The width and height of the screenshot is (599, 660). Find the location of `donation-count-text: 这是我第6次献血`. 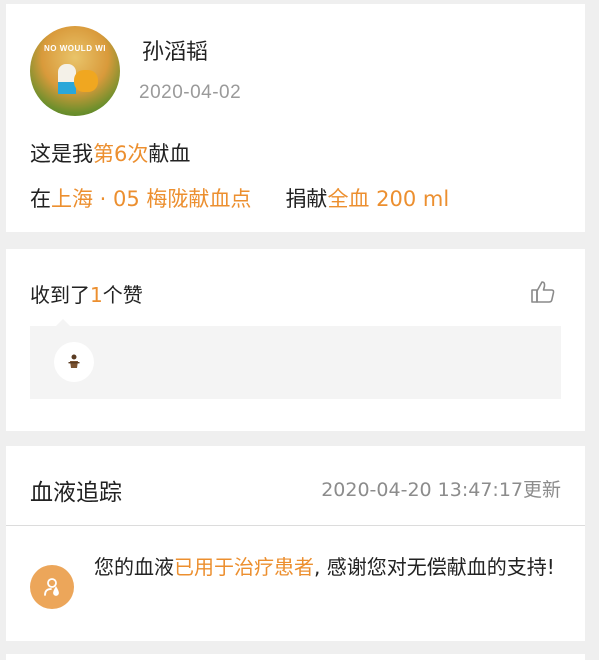

donation-count-text: 这是我第6次献血 is located at coordinates (110, 154).